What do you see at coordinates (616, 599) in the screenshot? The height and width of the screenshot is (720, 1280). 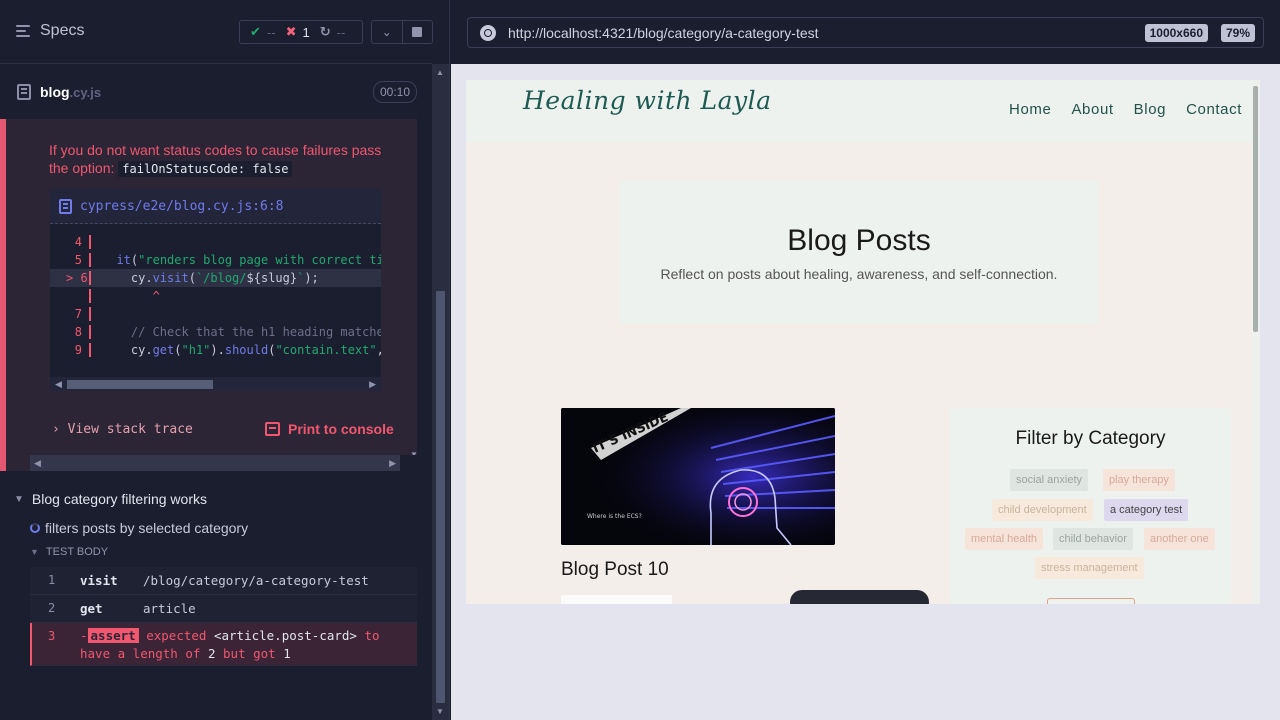 I see `post-excerpt-placeholder` at bounding box center [616, 599].